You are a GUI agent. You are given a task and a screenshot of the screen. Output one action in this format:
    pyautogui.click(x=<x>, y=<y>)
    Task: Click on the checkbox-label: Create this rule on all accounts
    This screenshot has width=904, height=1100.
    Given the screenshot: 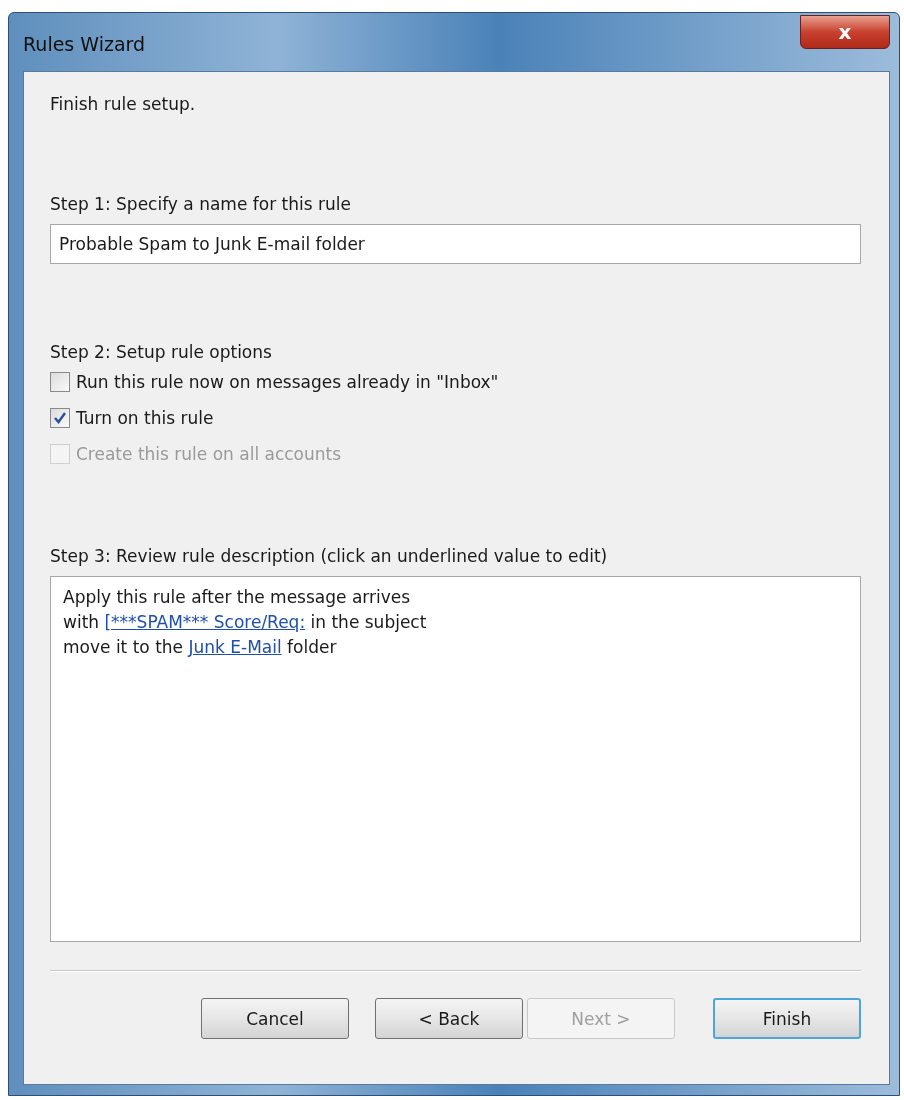 What is the action you would take?
    pyautogui.click(x=209, y=454)
    